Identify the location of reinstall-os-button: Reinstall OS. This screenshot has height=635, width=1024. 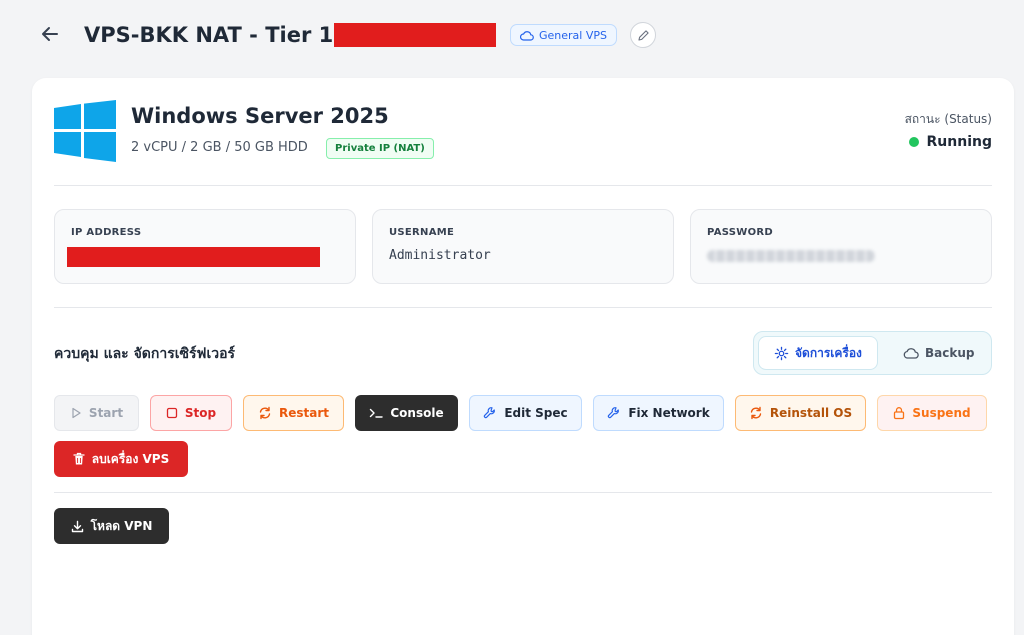
(800, 413).